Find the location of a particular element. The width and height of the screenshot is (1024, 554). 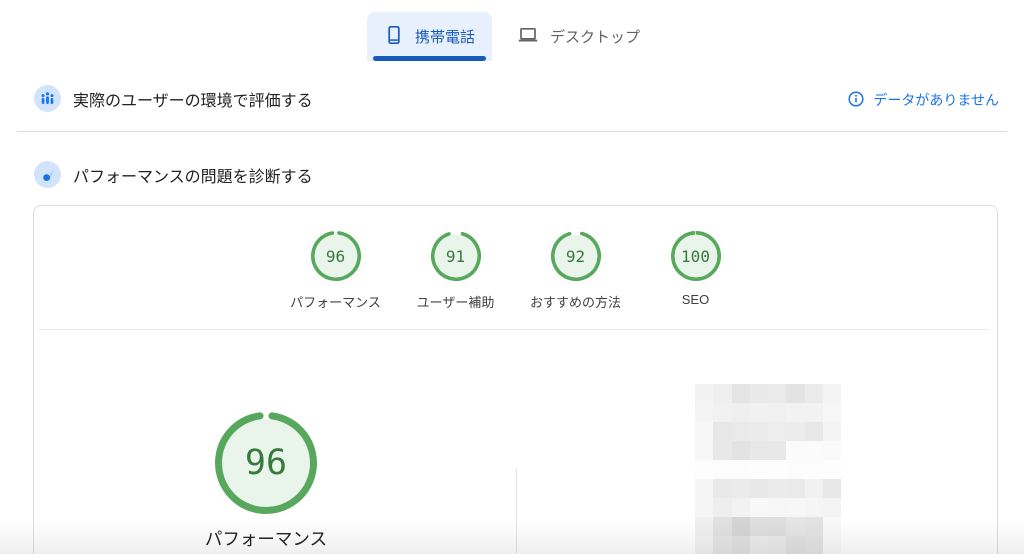

gauge-score-performance: 96 is located at coordinates (335, 256).